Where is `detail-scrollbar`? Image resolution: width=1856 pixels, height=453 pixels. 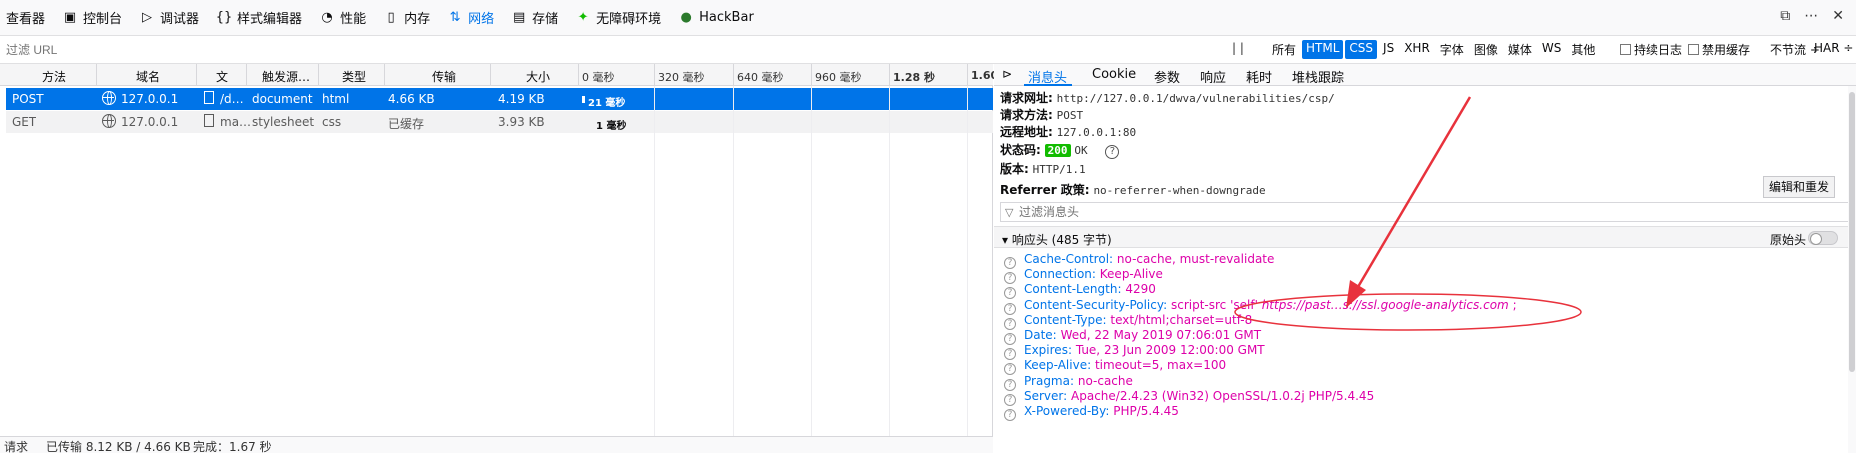 detail-scrollbar is located at coordinates (1852, 269).